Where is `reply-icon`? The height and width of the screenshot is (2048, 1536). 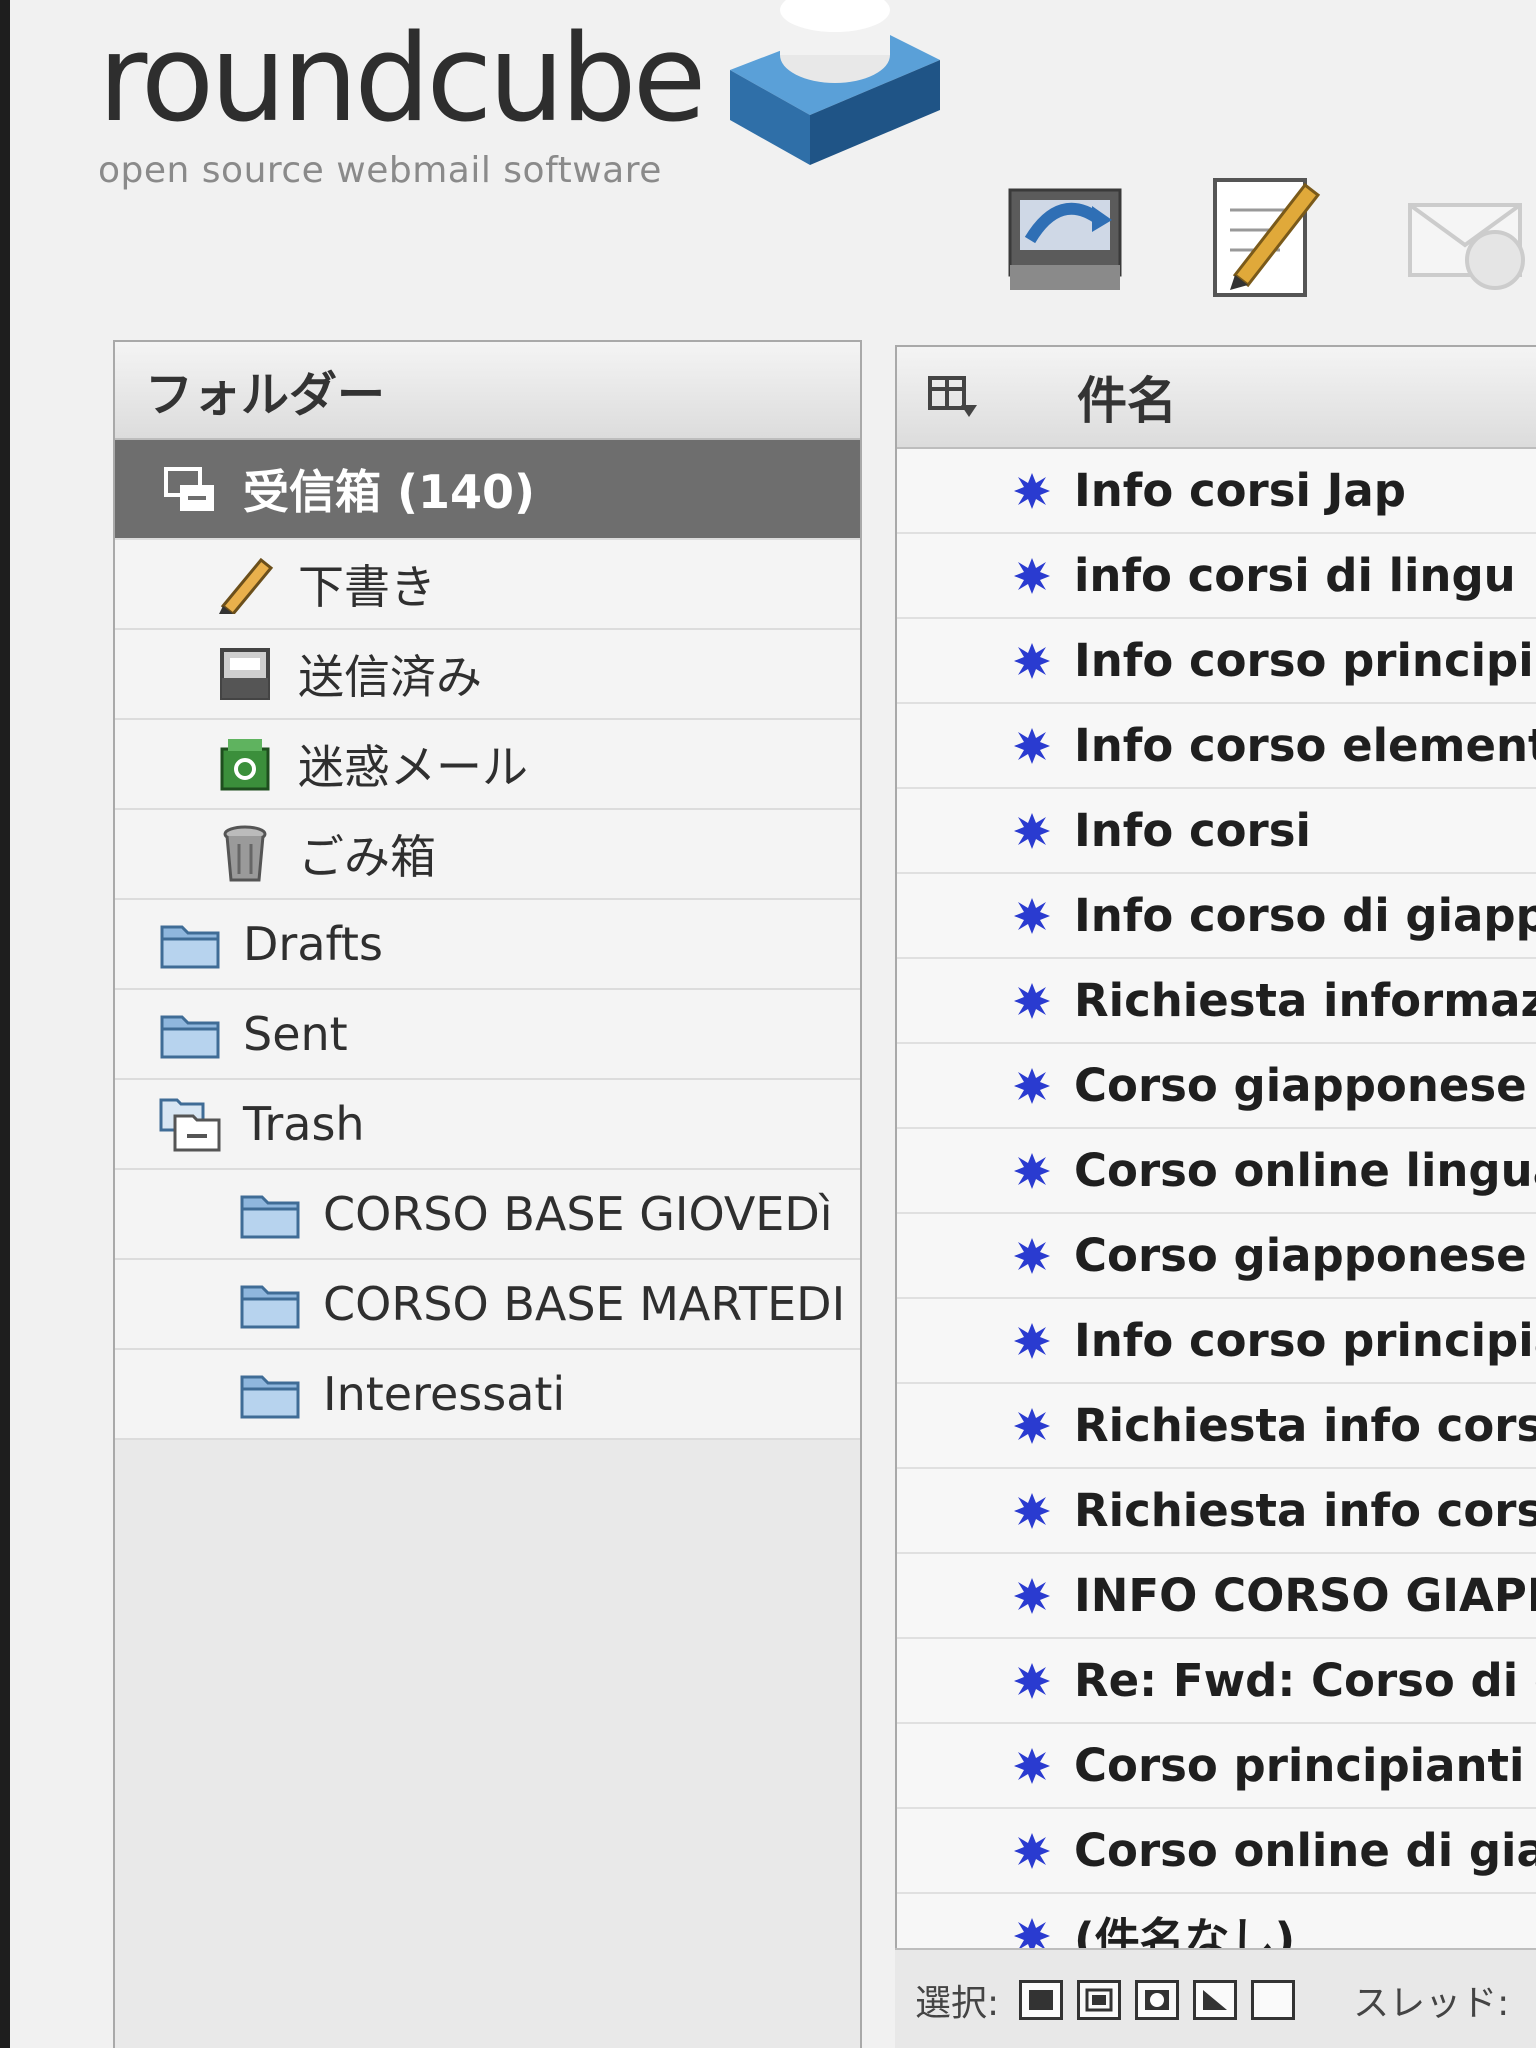 reply-icon is located at coordinates (1466, 246).